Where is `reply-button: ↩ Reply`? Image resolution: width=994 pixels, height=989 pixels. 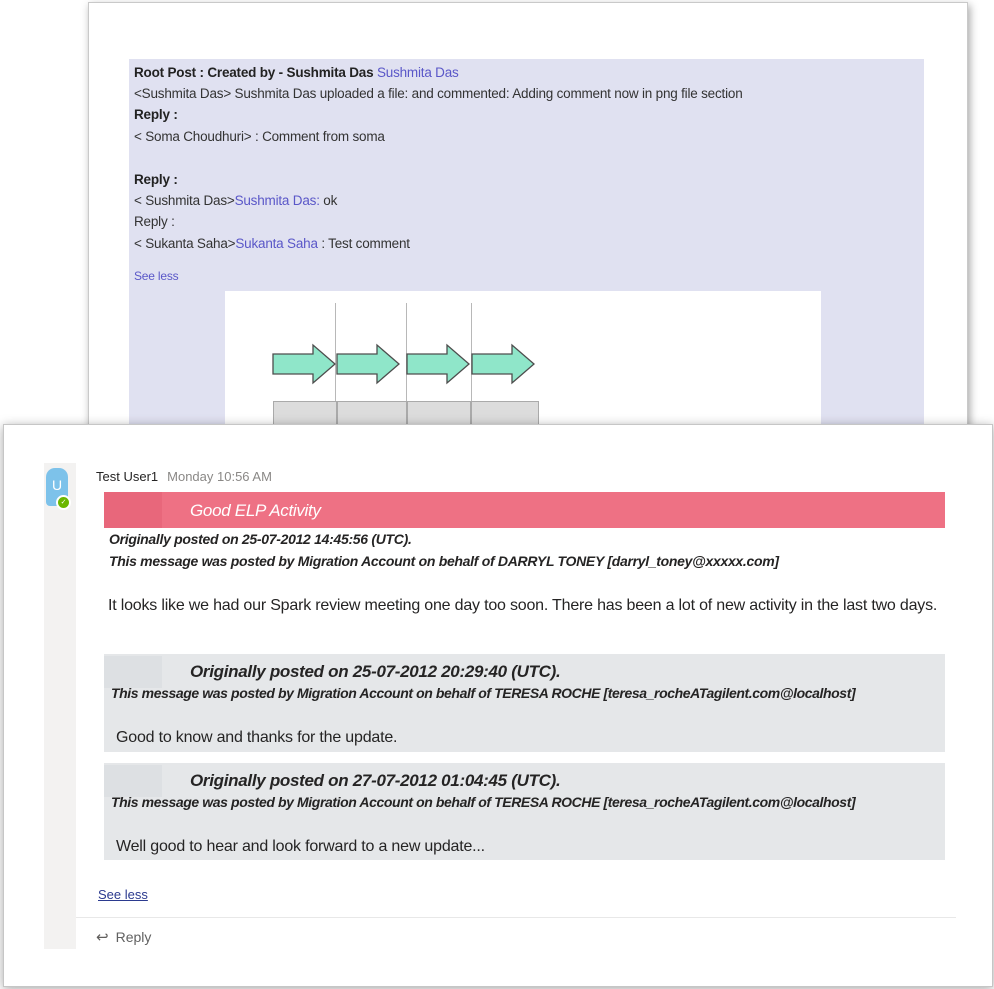 reply-button: ↩ Reply is located at coordinates (123, 937).